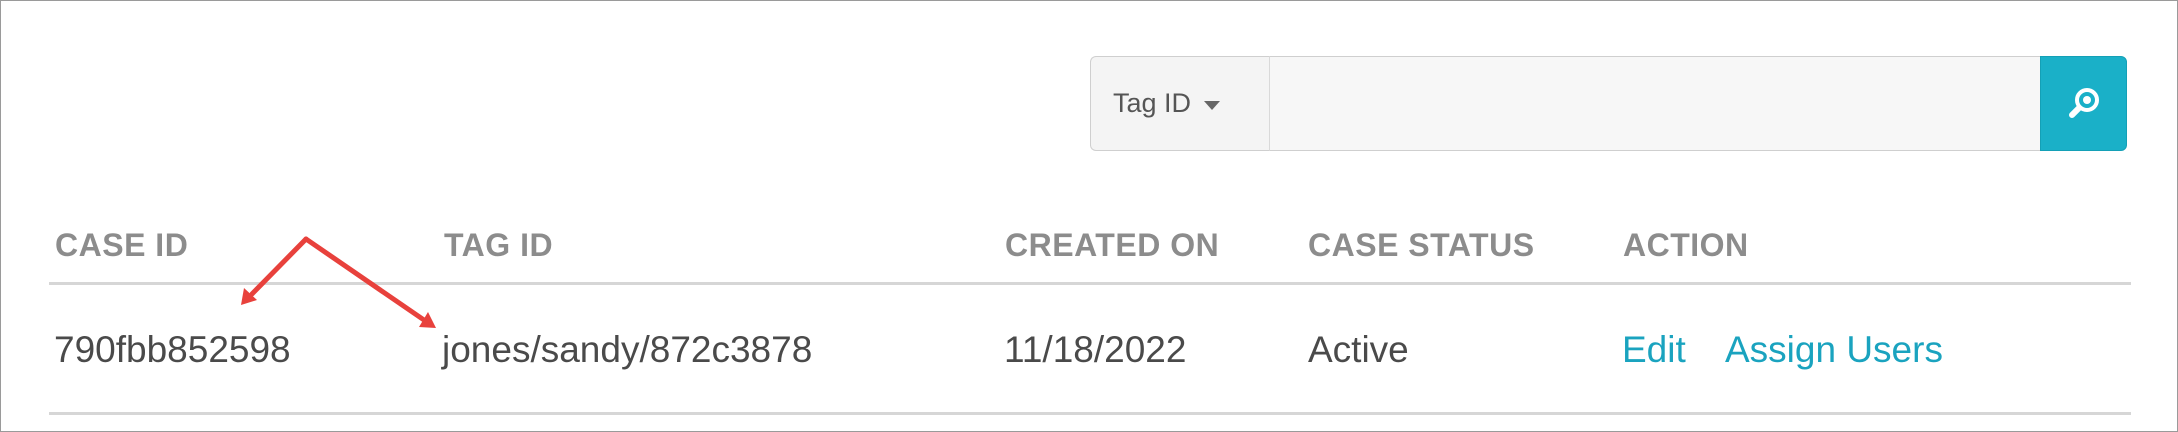 This screenshot has height=432, width=2178. I want to click on case-id-cell: 790fbb852598, so click(172, 349).